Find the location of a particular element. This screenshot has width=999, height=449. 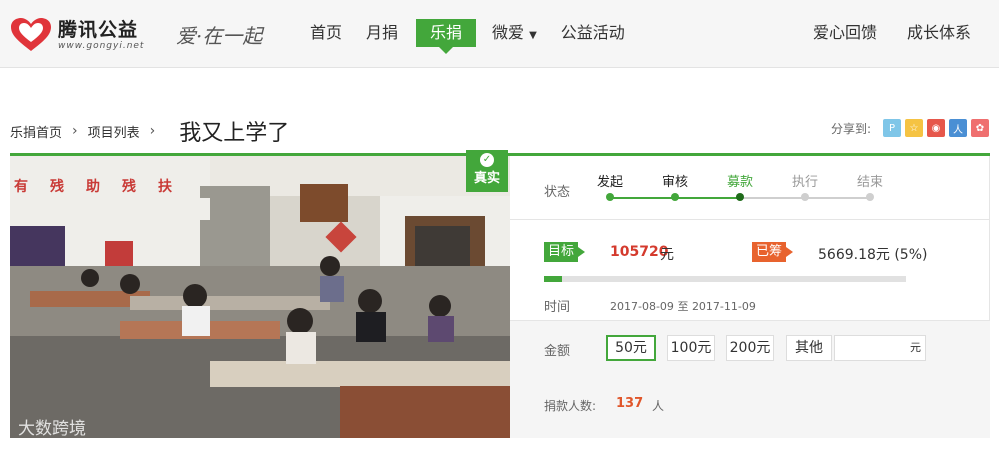

renren-share-icon: 人 is located at coordinates (958, 128).